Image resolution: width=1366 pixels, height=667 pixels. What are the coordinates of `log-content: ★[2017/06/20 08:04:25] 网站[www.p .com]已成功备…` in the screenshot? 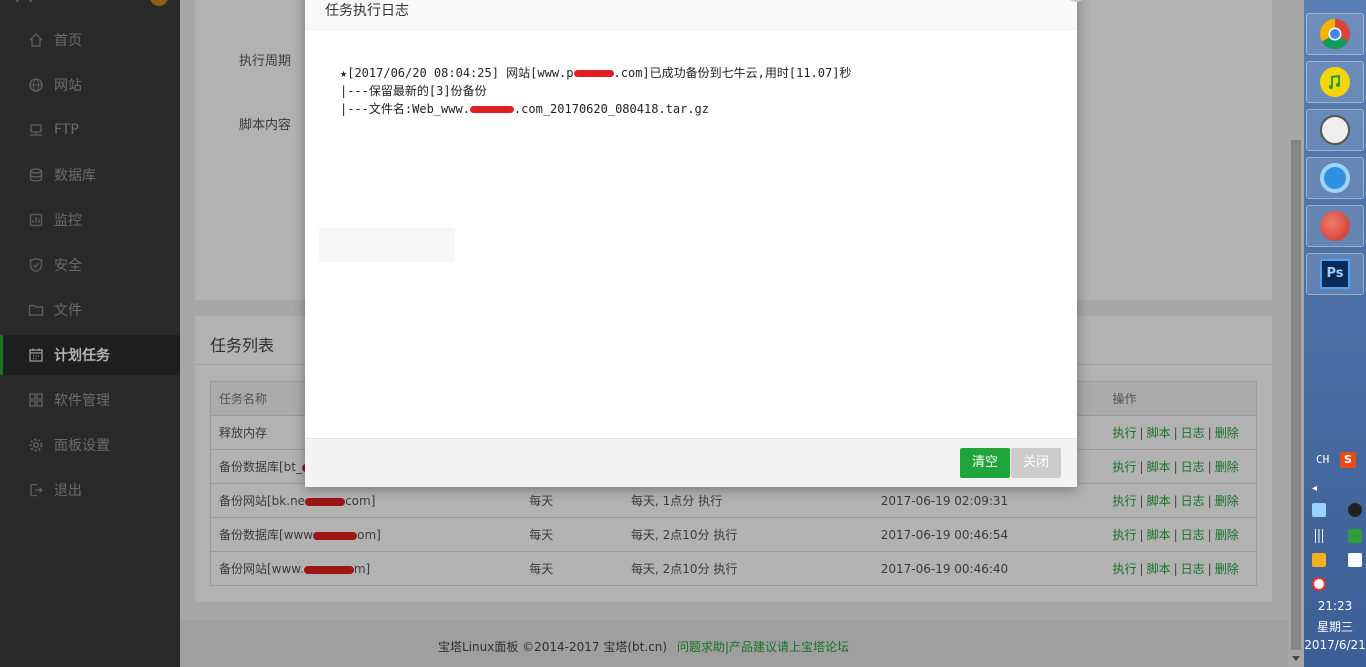 It's located at (596, 91).